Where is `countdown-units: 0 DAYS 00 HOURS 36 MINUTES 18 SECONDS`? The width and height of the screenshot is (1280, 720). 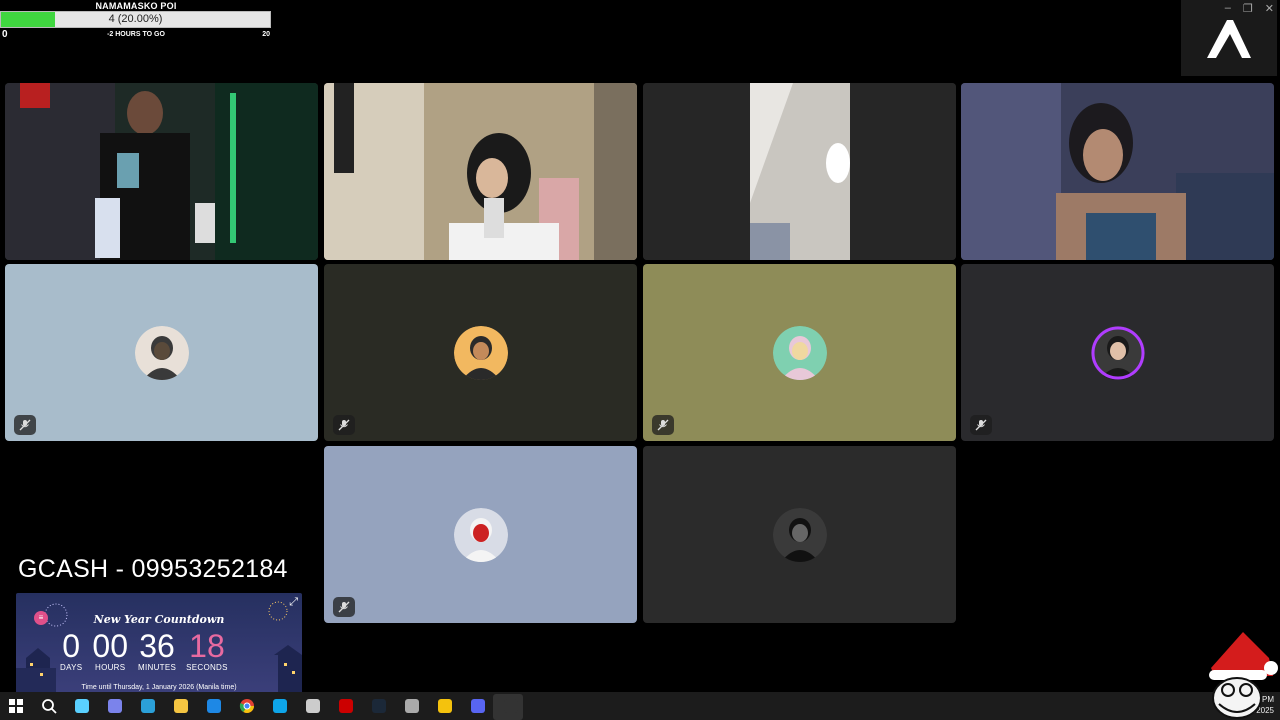 countdown-units: 0 DAYS 00 HOURS 36 MINUTES 18 SECONDS is located at coordinates (144, 650).